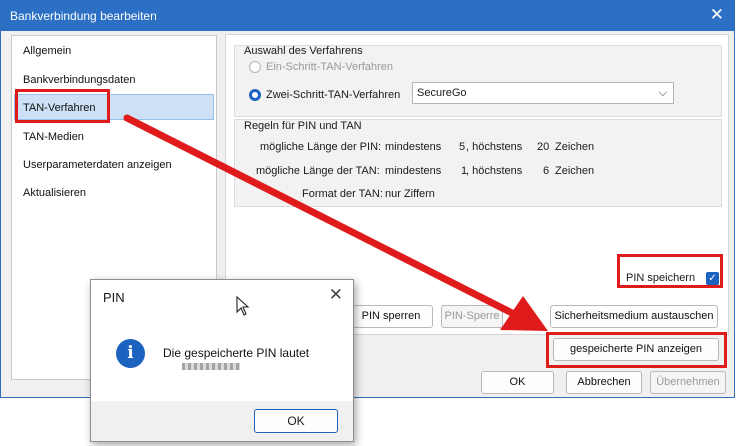 This screenshot has height=446, width=739. I want to click on pin-dialog-message: Die gespeicherte PIN lautet, so click(236, 353).